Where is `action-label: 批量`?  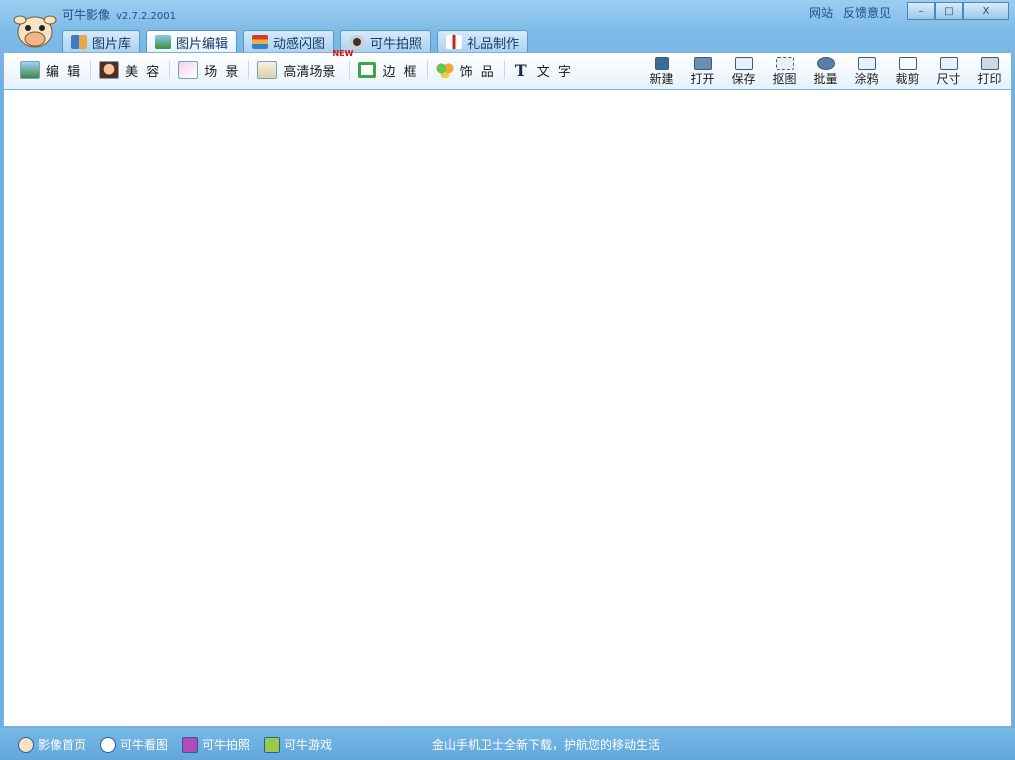 action-label: 批量 is located at coordinates (825, 79).